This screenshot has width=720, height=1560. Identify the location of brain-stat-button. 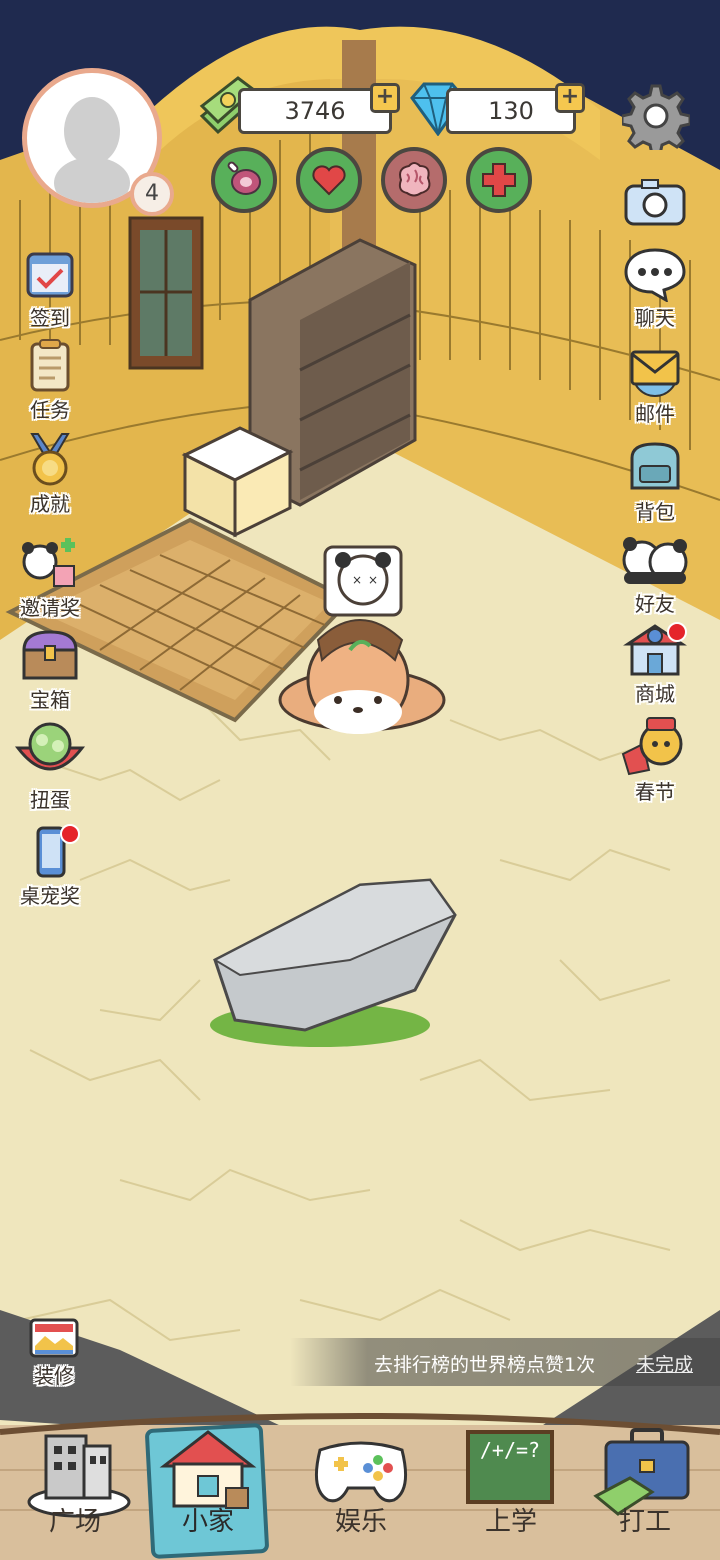
(414, 180).